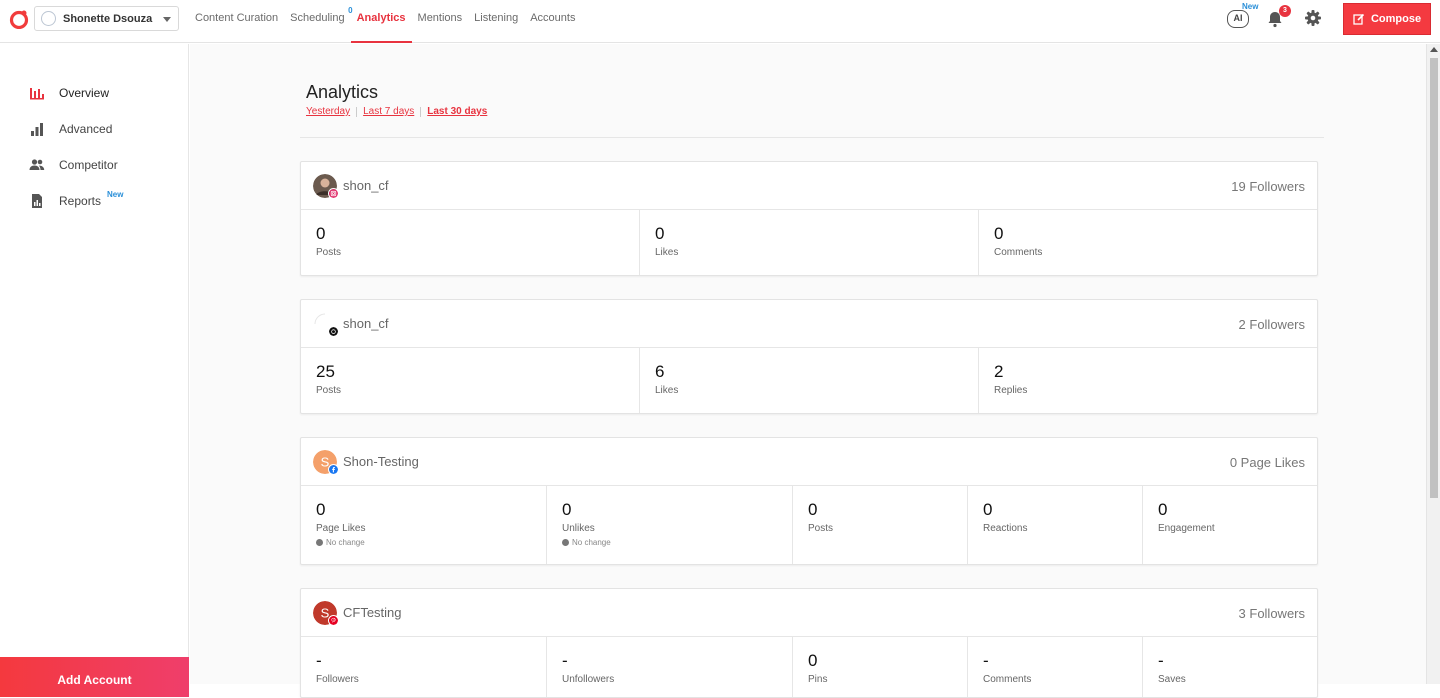  I want to click on stat-unlikes: 0 Unlikes No change, so click(670, 525).